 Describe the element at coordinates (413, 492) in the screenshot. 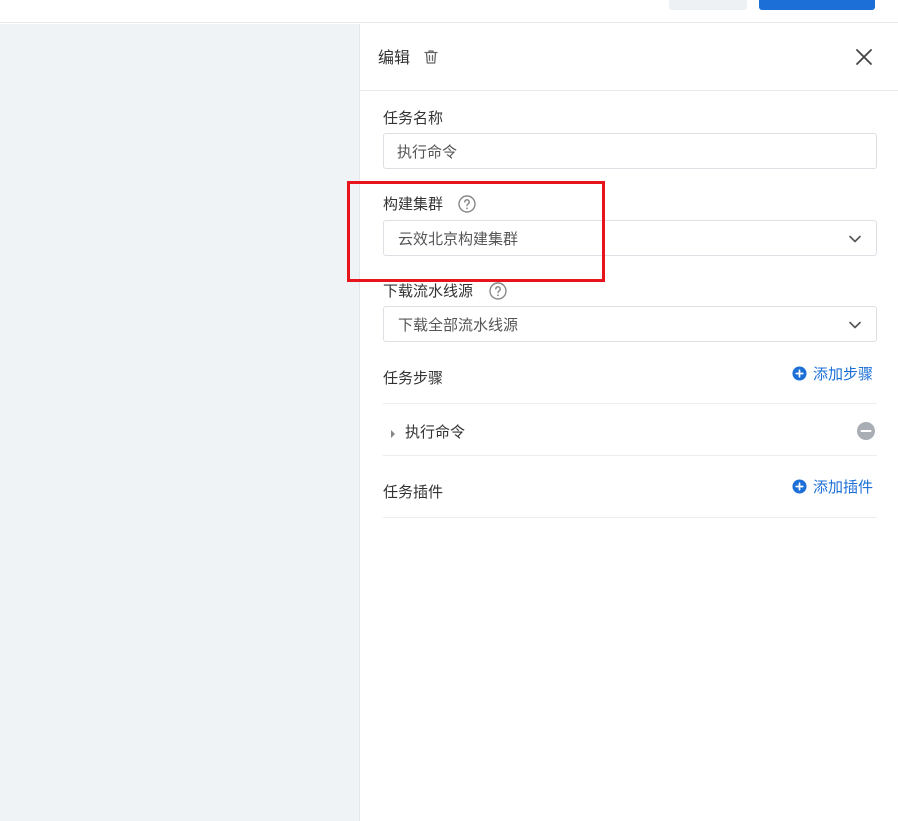

I see `task-plugins-label: 任务插件` at that location.